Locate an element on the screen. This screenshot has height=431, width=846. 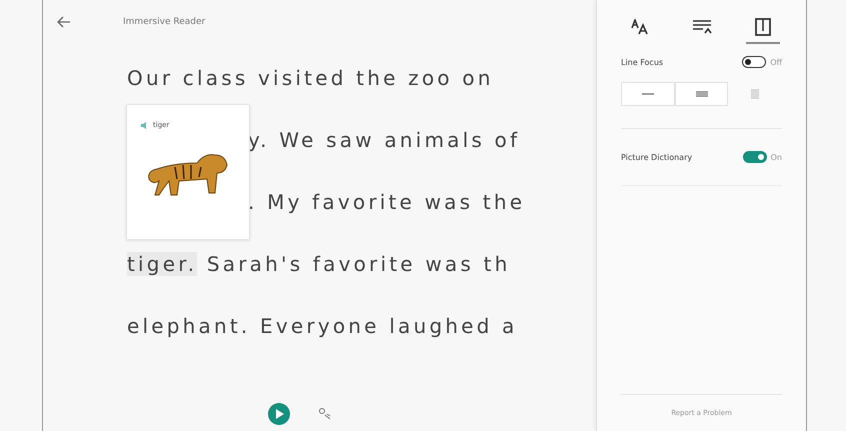
picture-dictionary-label: Picture Dictionary is located at coordinates (656, 157).